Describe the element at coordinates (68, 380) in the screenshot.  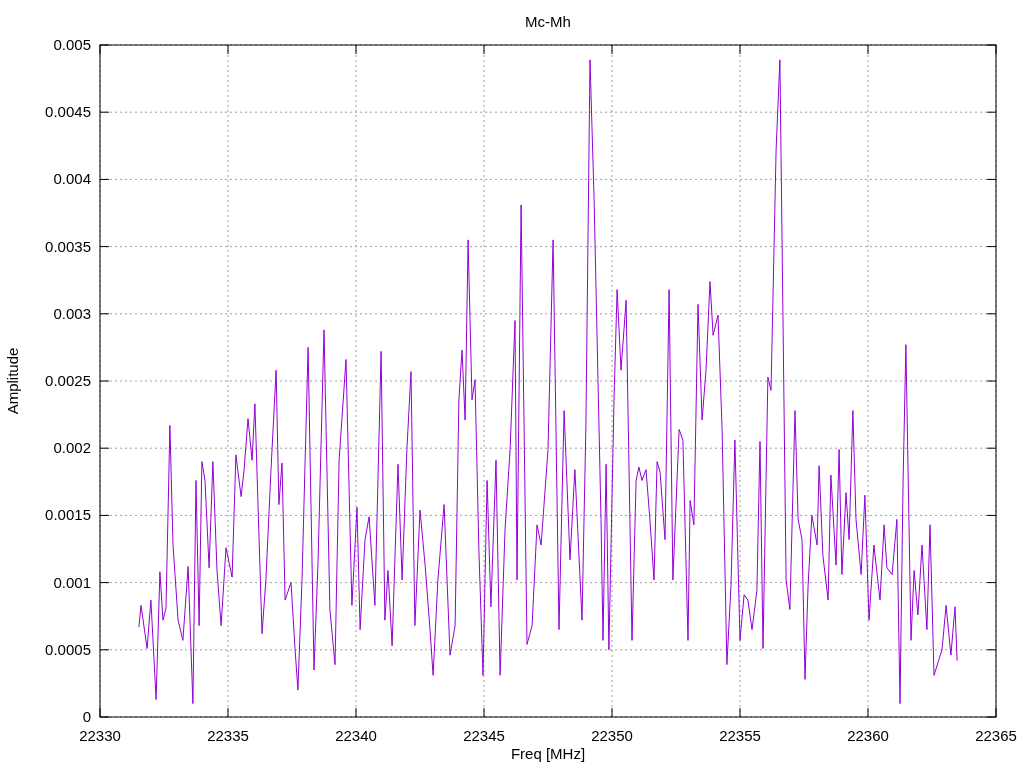
I see `y-tick-label: 0.0025` at that location.